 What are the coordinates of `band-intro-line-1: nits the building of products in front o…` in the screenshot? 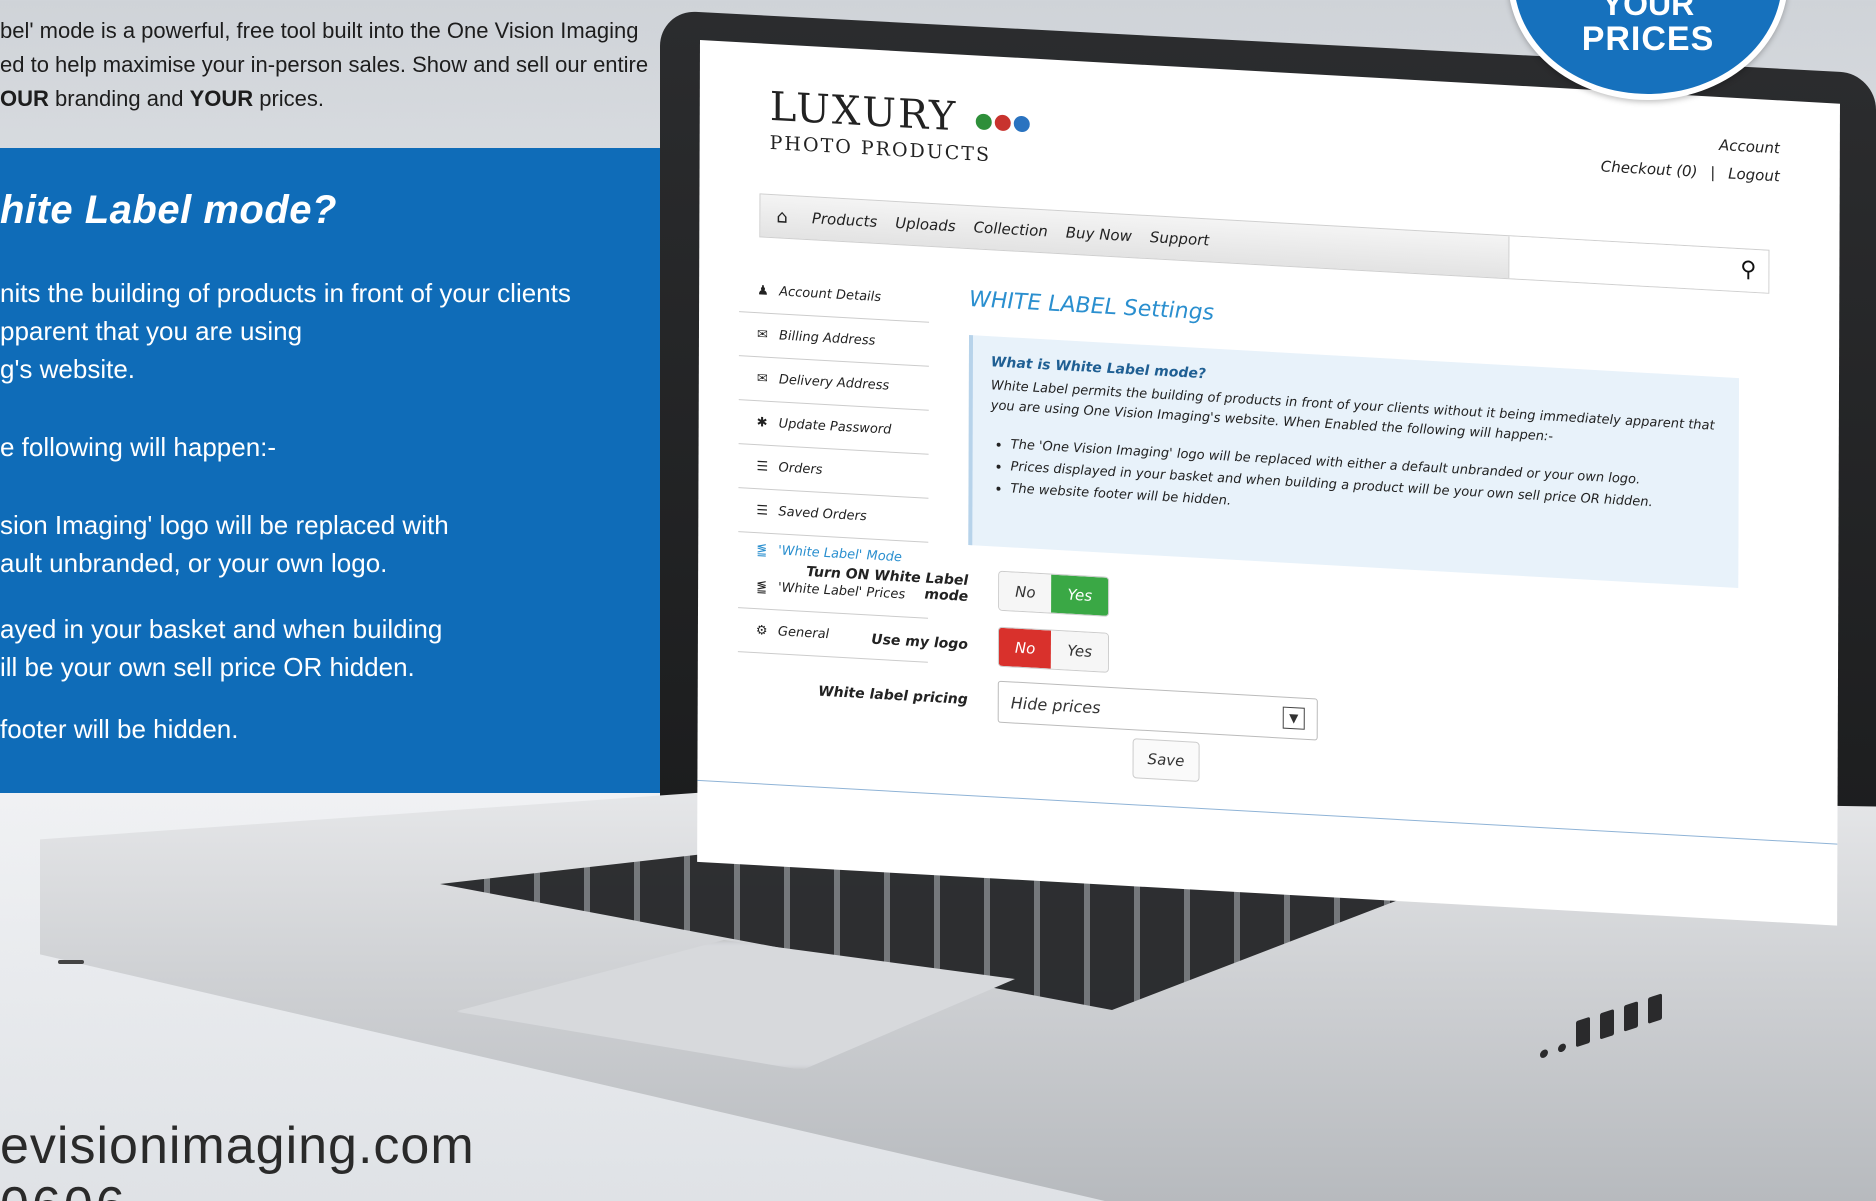 It's located at (285, 293).